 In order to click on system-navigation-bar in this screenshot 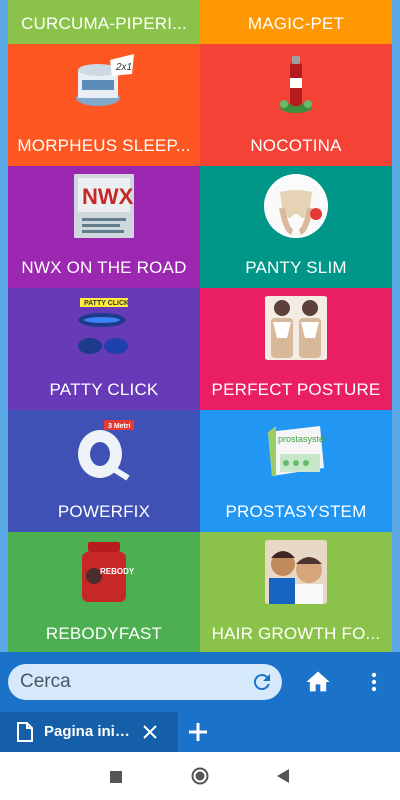, I will do `click(200, 776)`.